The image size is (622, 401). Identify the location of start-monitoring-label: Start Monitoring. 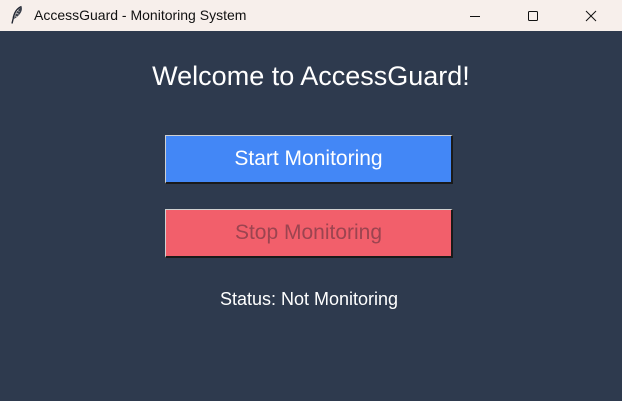
(308, 158).